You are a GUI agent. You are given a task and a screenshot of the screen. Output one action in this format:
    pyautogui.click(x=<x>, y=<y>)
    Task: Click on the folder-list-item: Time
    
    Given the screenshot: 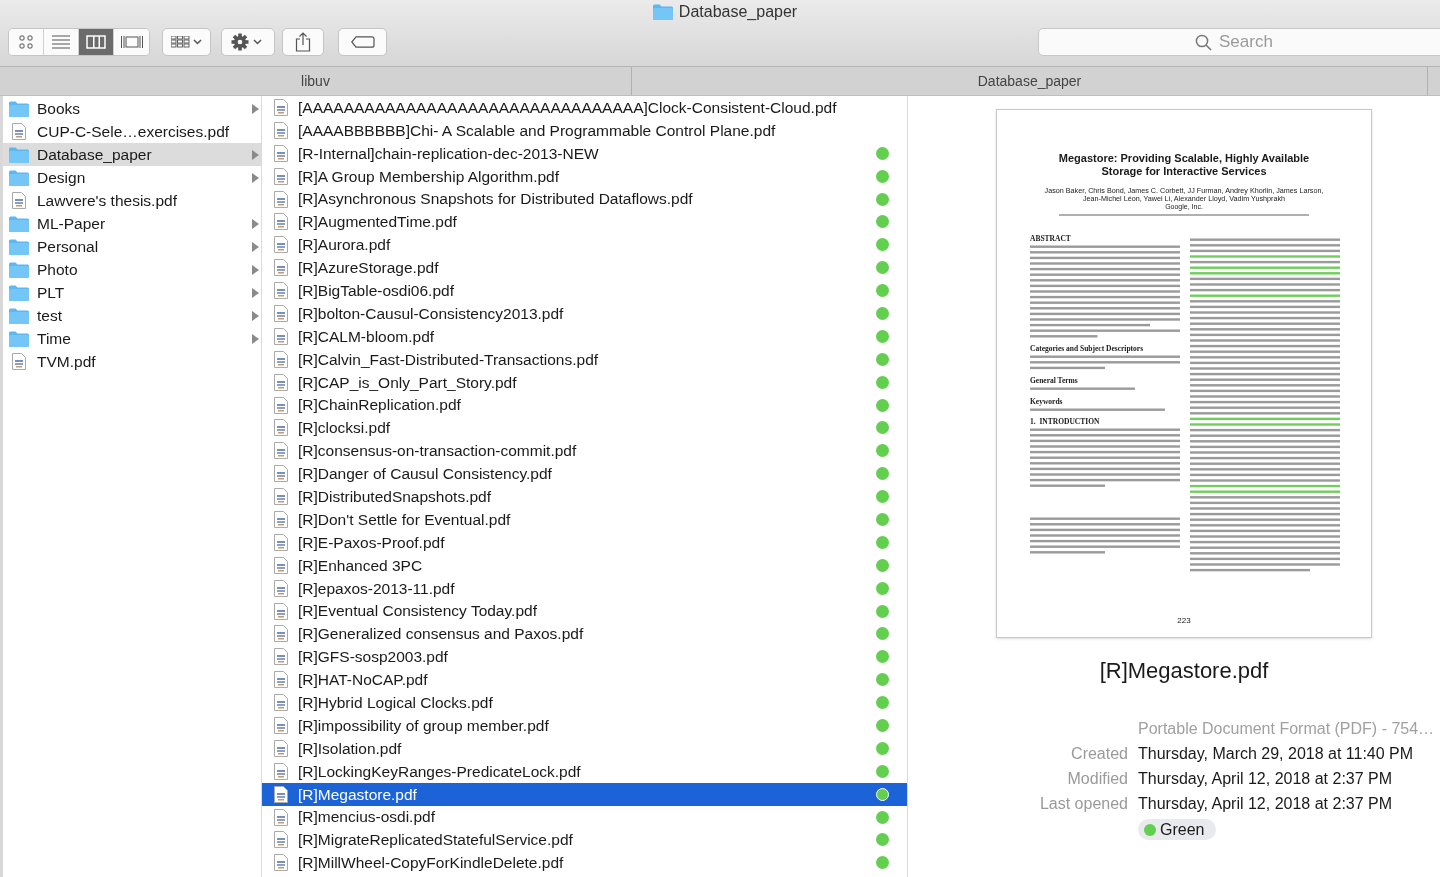 What is the action you would take?
    pyautogui.click(x=132, y=338)
    